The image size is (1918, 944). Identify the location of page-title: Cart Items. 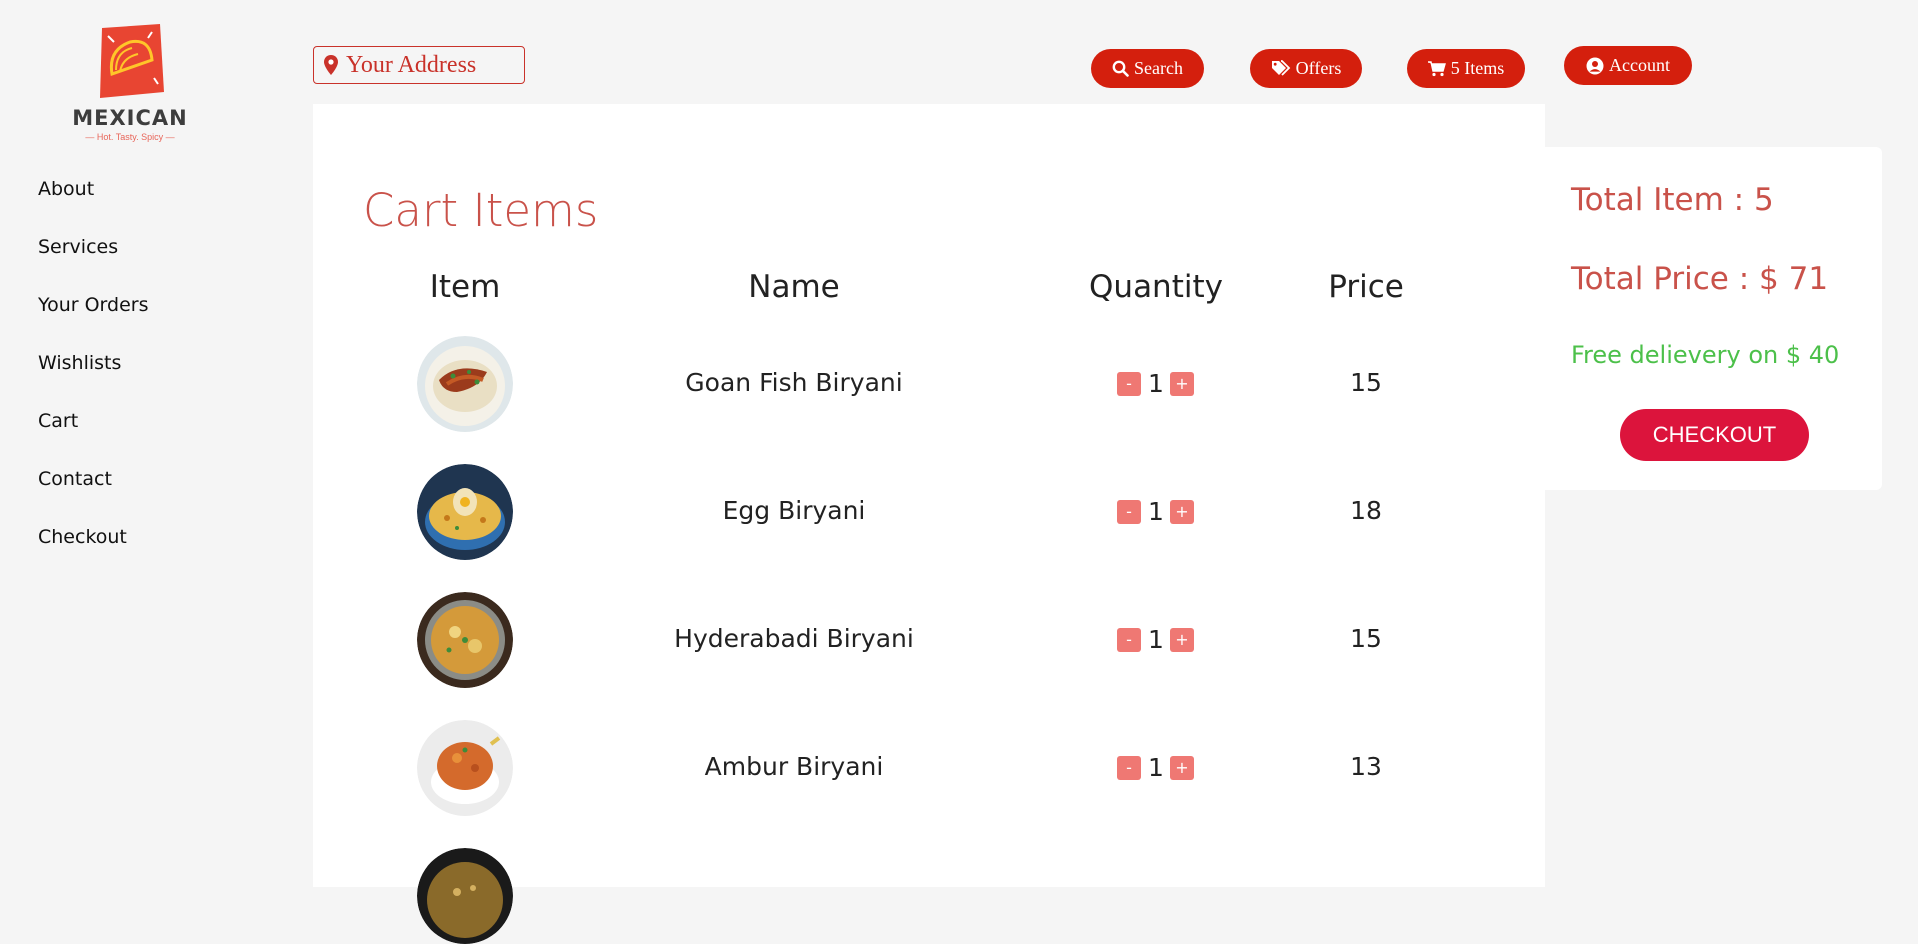
(481, 210).